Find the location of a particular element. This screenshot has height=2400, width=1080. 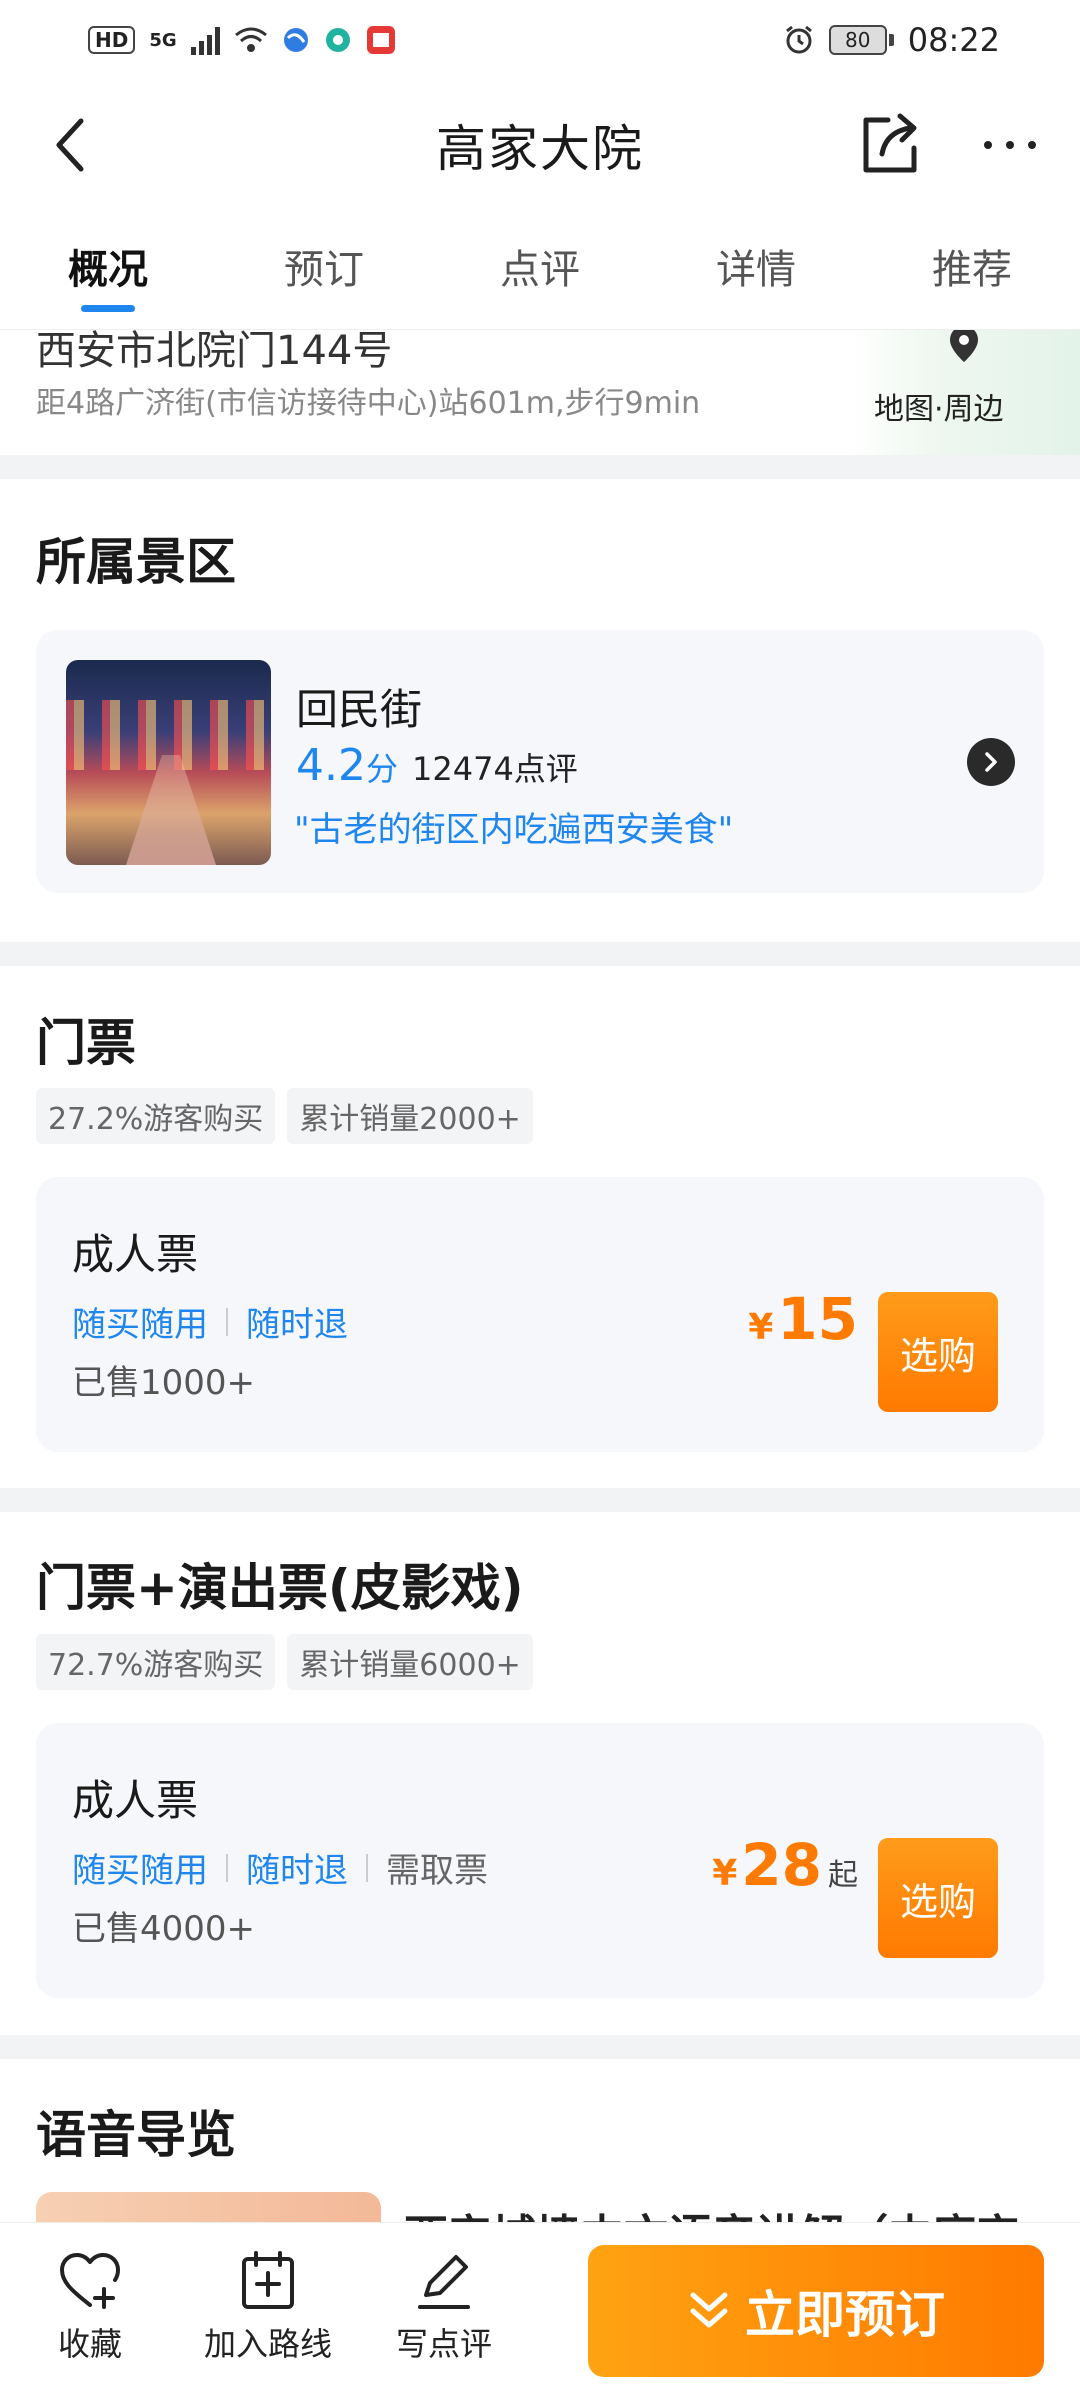

status-left: HD 5G is located at coordinates (242, 40).